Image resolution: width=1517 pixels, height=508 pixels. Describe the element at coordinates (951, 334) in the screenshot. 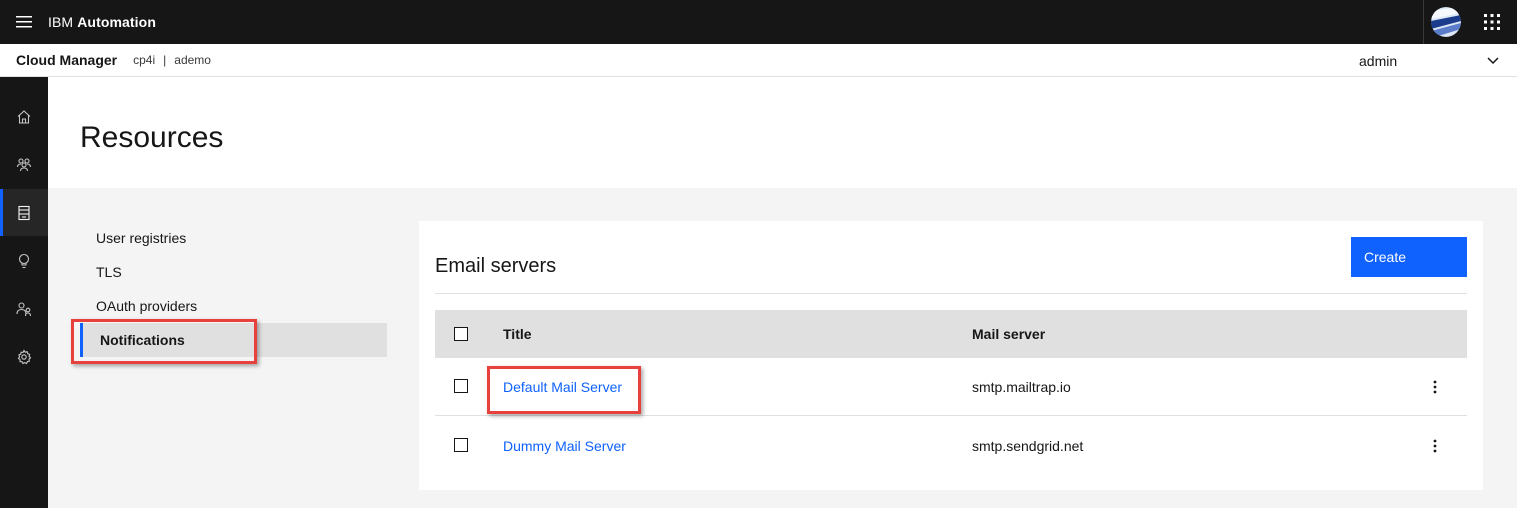

I see `table-header: Title Mail server` at that location.